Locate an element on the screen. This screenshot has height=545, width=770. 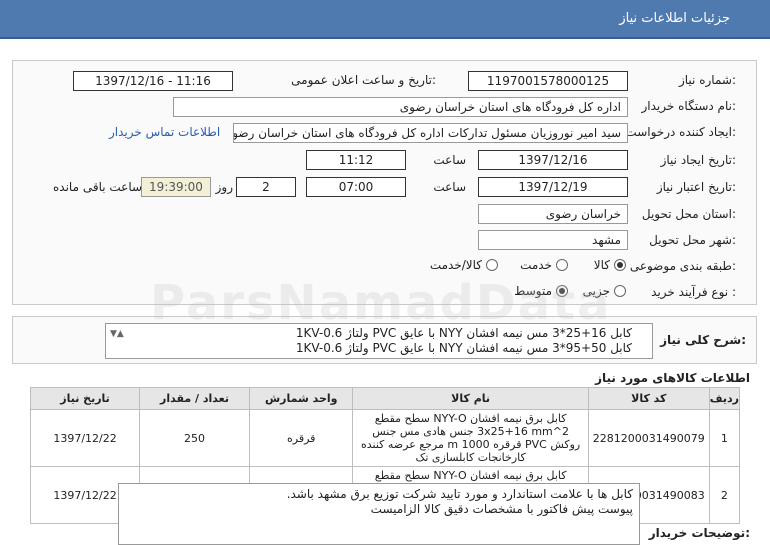
city-label: شهر محل تحویل: is located at coordinates (692, 240).